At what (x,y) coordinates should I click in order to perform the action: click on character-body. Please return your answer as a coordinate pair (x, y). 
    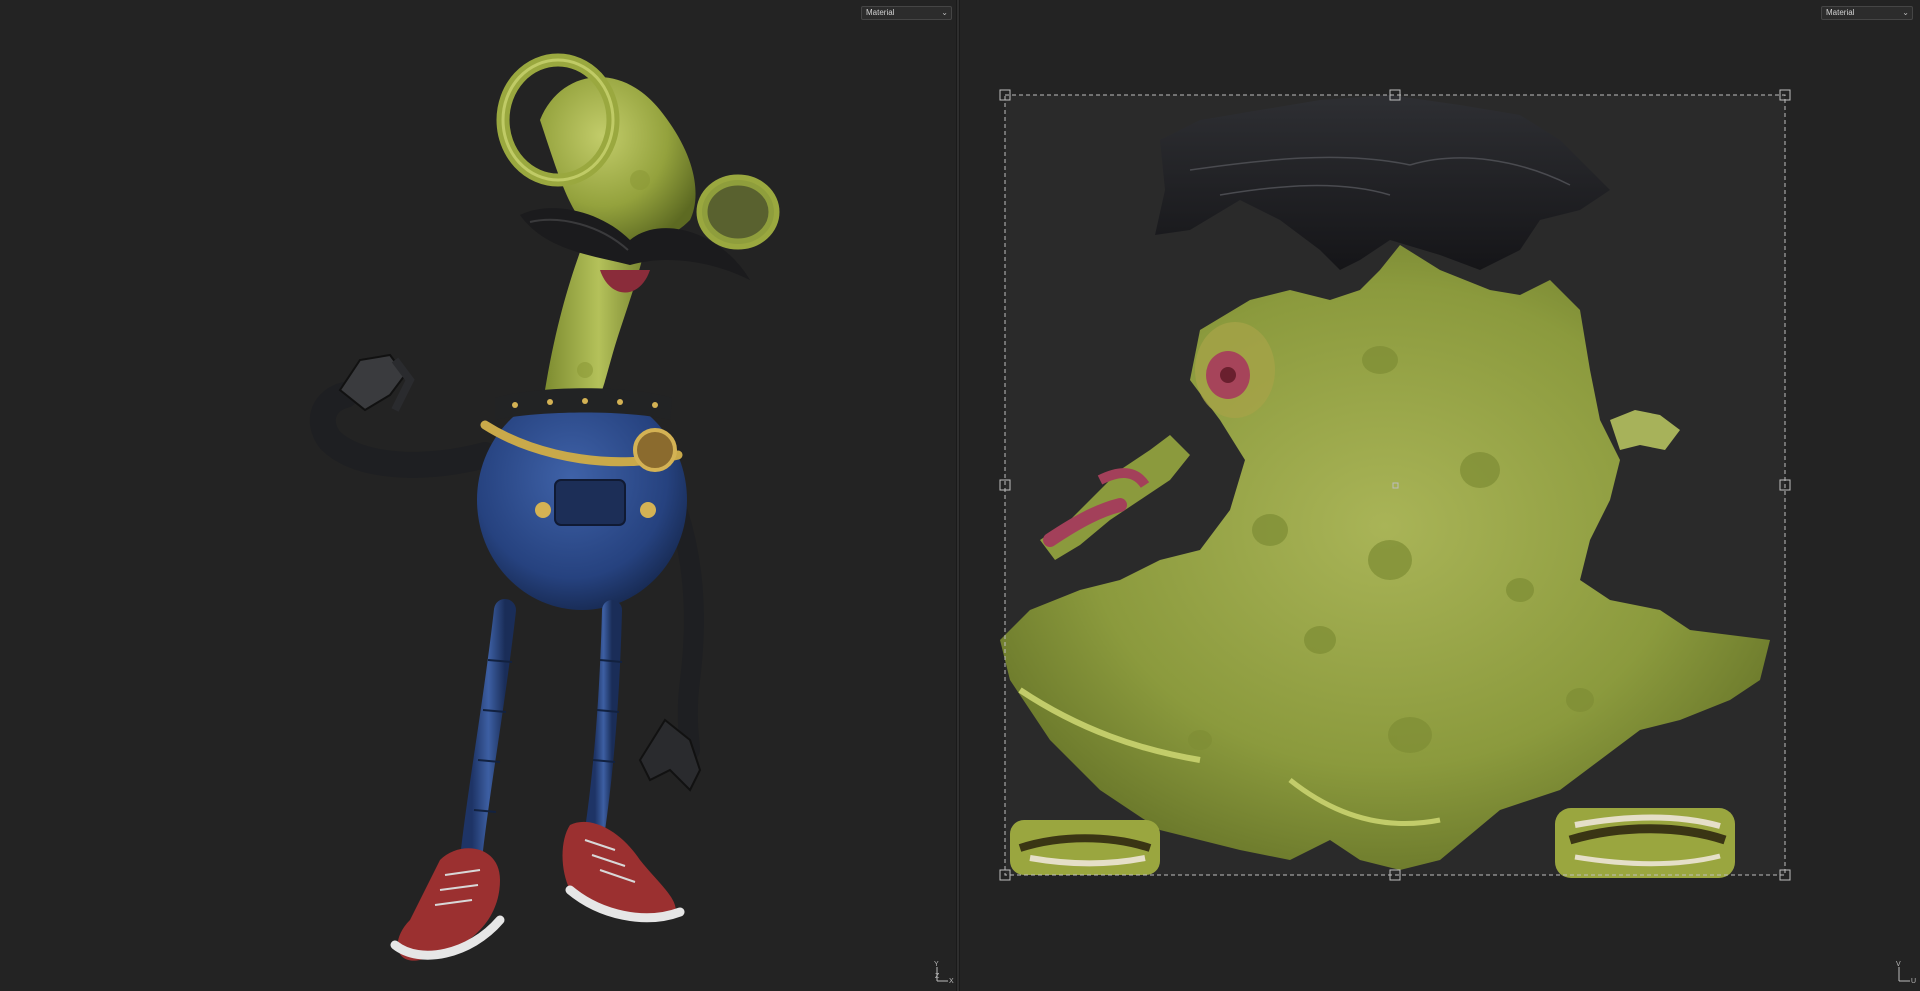
    Looking at the image, I should click on (582, 499).